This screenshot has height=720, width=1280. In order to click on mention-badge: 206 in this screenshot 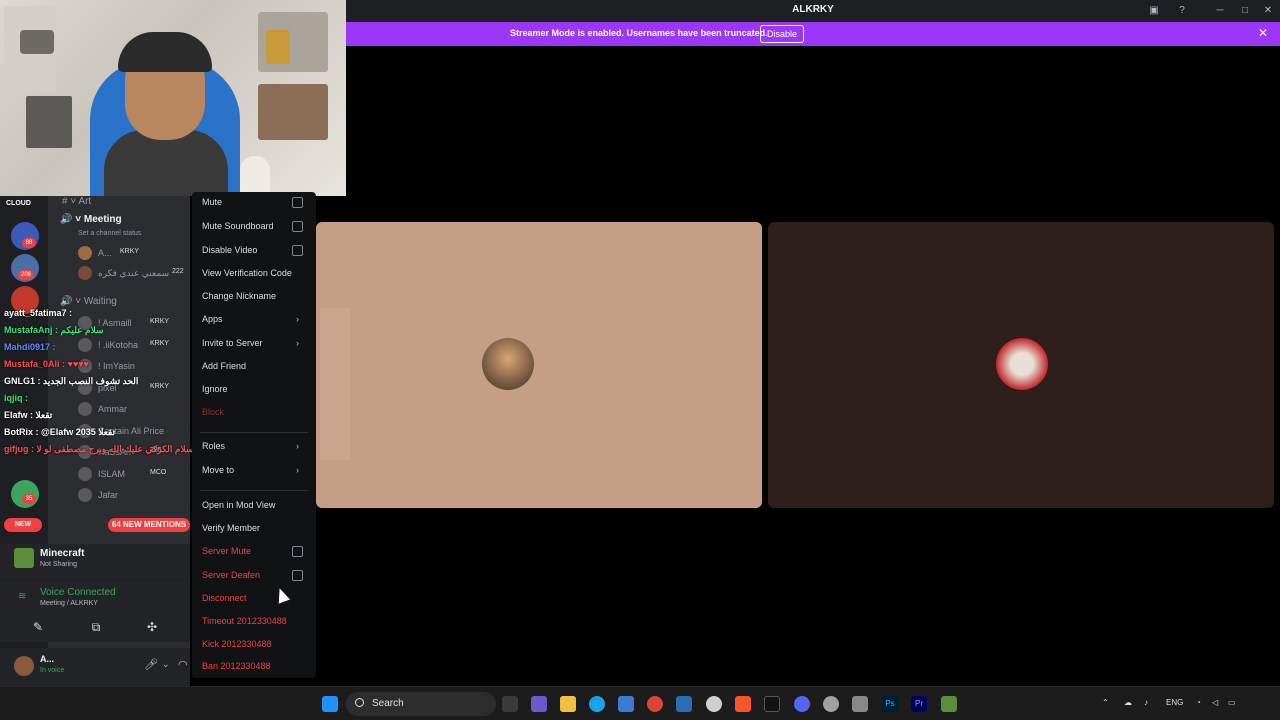, I will do `click(26, 275)`.